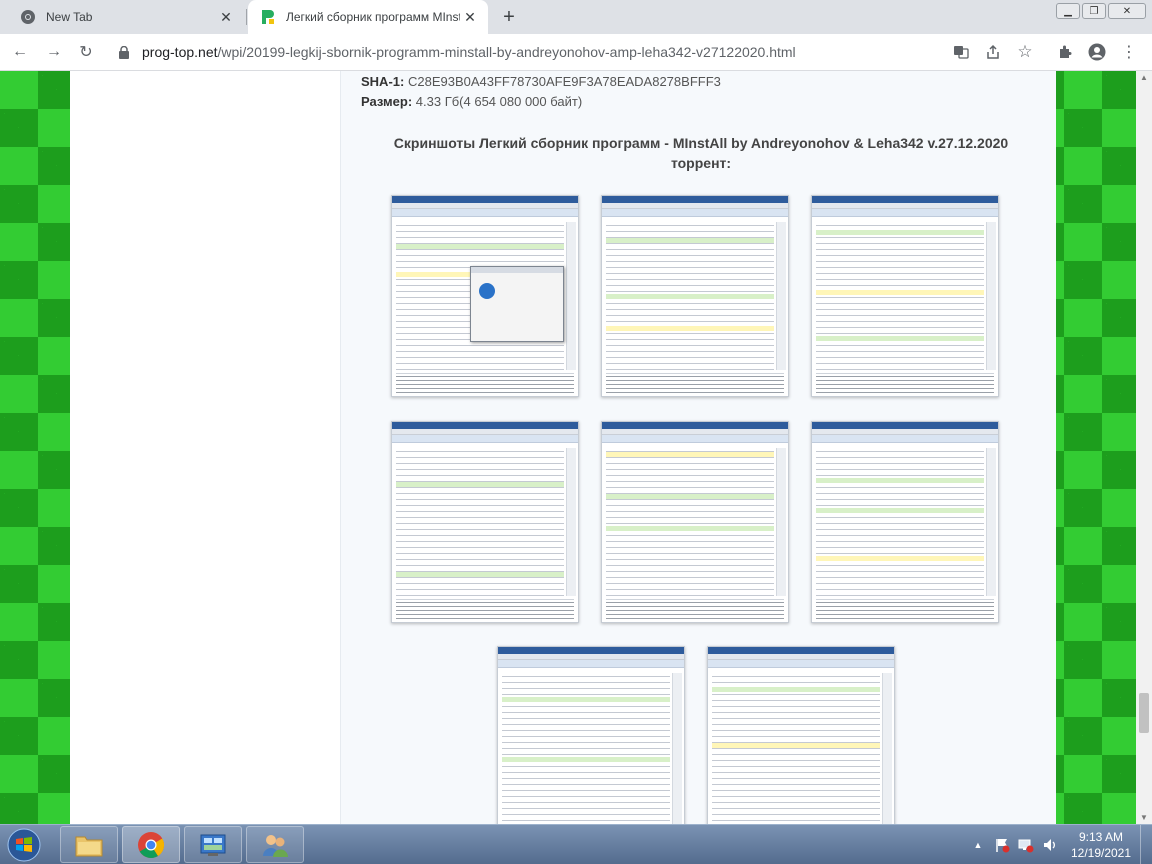 The width and height of the screenshot is (1152, 864). I want to click on share-icon, so click(993, 52).